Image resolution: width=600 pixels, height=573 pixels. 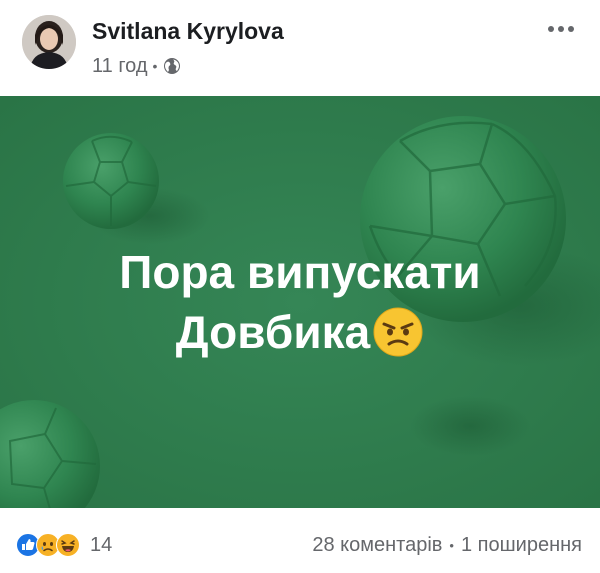 I want to click on reactions-count: 14, so click(x=101, y=544).